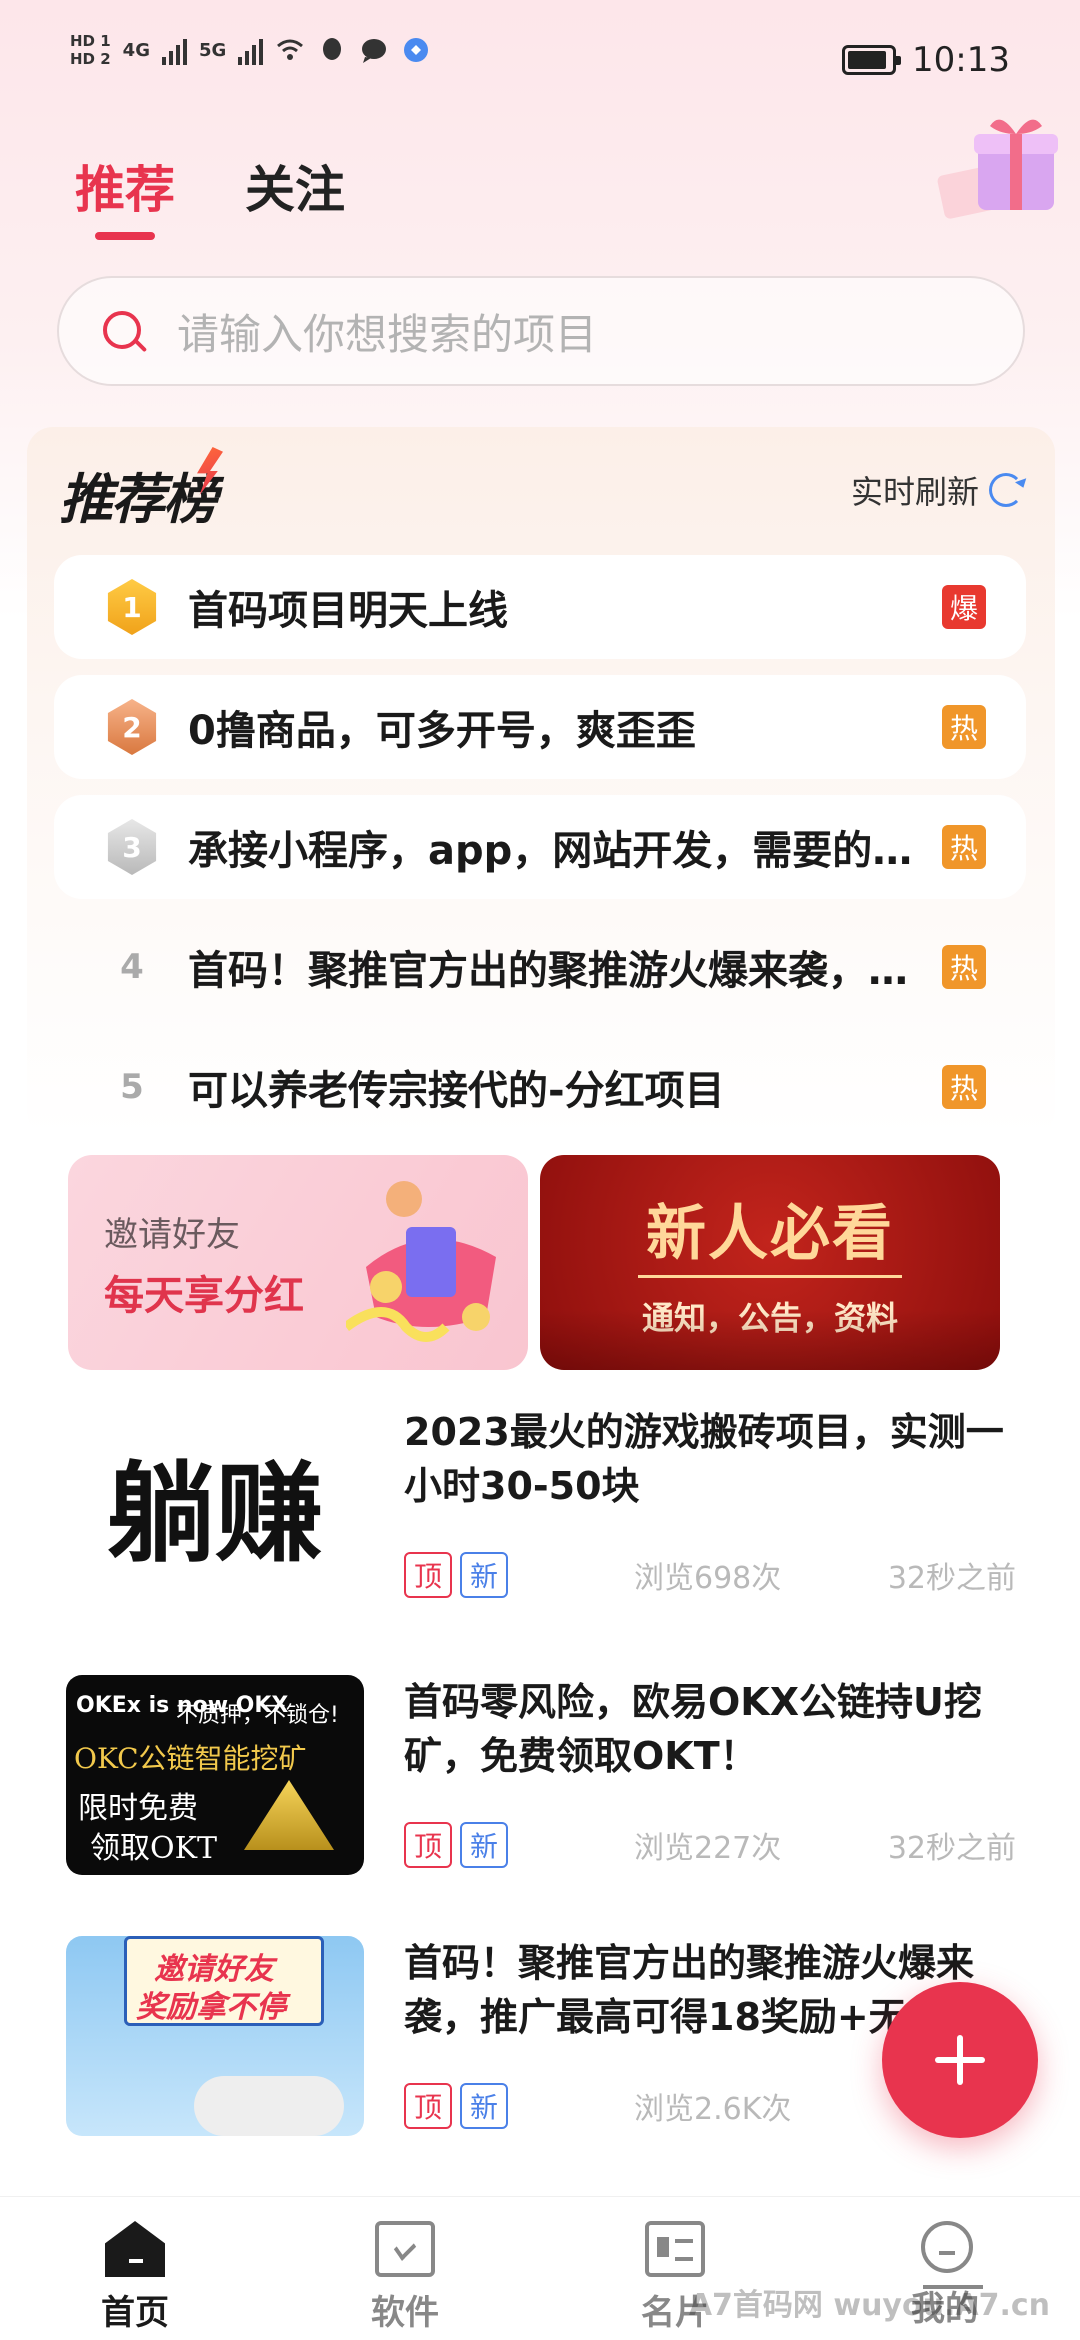  Describe the element at coordinates (952, 2255) in the screenshot. I see `profile-icon` at that location.